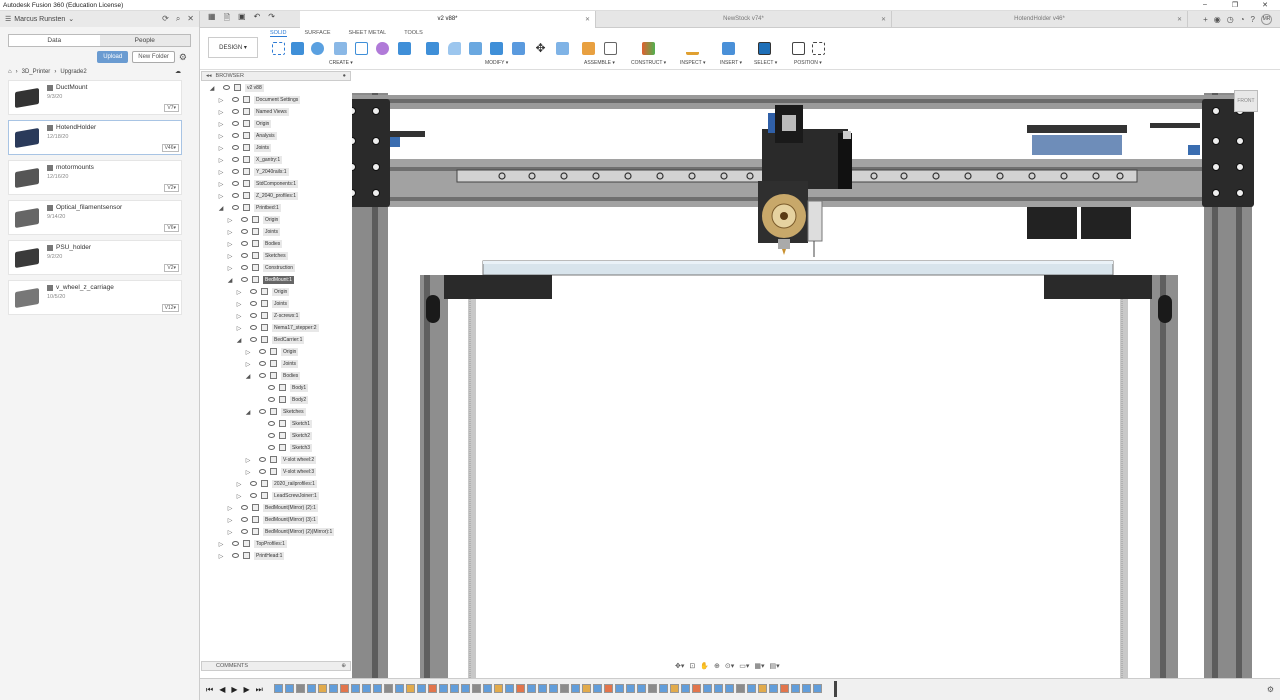 The image size is (1280, 700). I want to click on tree-node: ▷ PrintHead:1, so click(276, 556).